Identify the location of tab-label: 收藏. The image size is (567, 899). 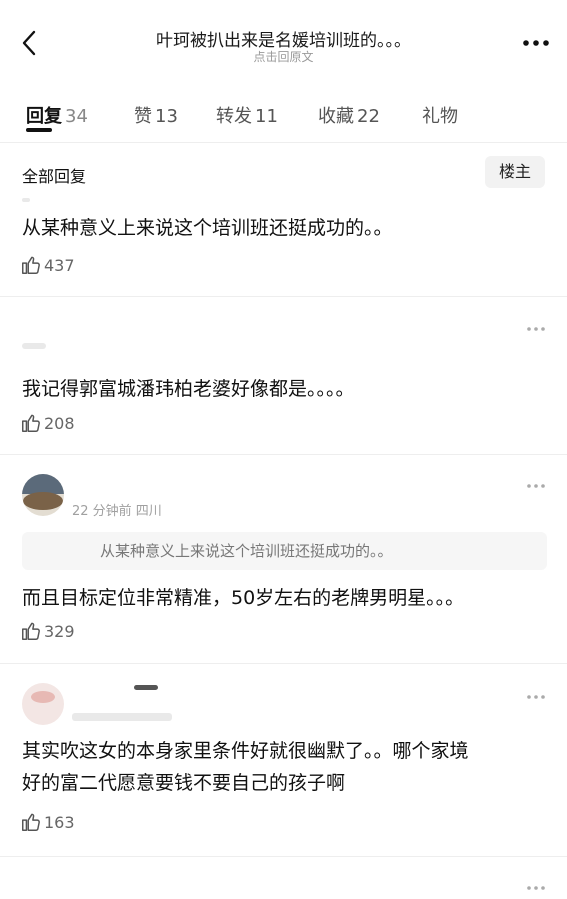
(336, 116).